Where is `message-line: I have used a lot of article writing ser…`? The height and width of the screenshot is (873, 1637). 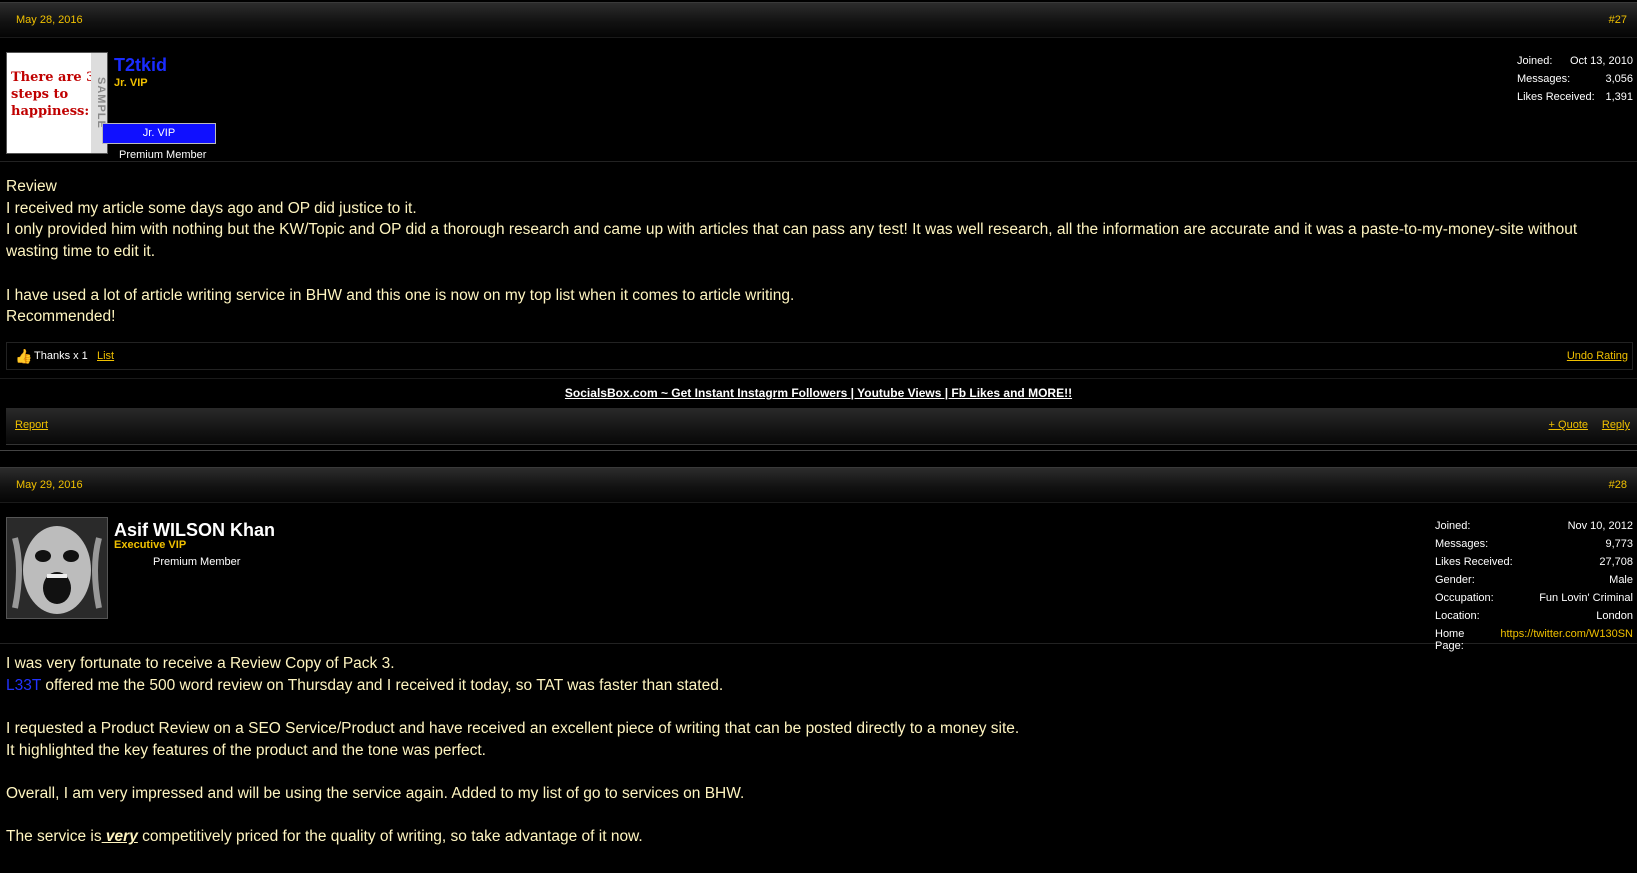
message-line: I have used a lot of article writing ser… is located at coordinates (400, 295).